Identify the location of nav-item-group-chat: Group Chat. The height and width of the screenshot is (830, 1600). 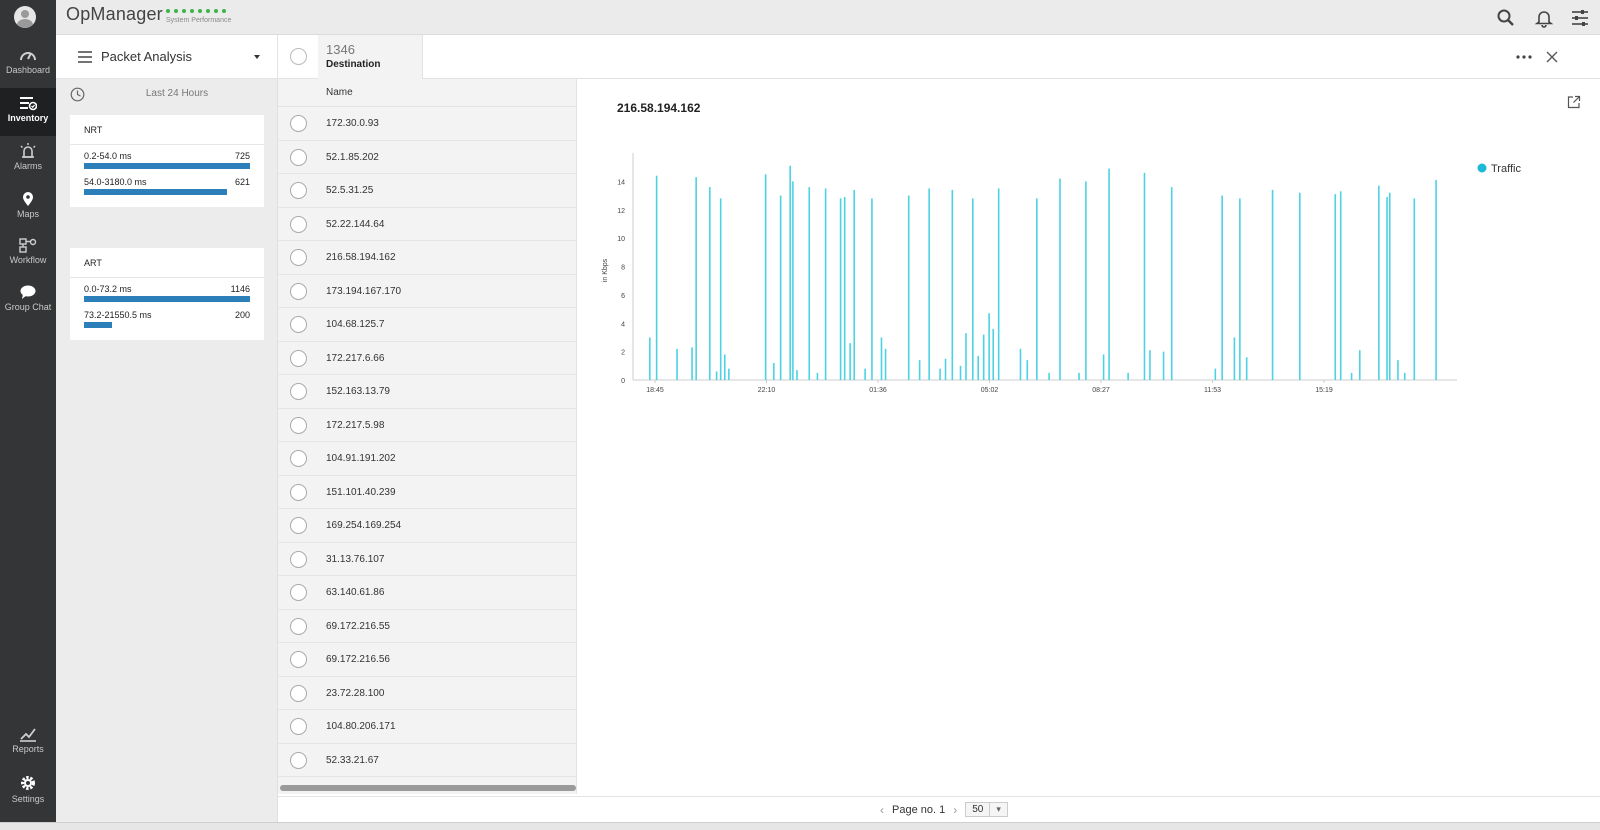
(28, 301).